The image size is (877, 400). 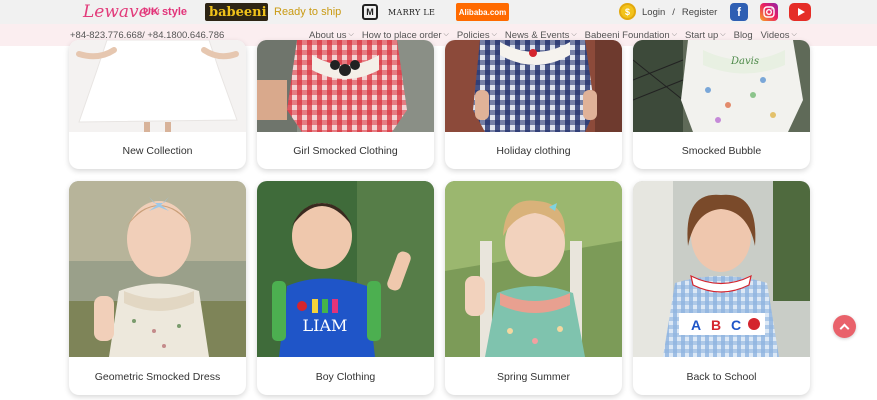 I want to click on ready-to-ship-link: Ready to ship, so click(x=307, y=12).